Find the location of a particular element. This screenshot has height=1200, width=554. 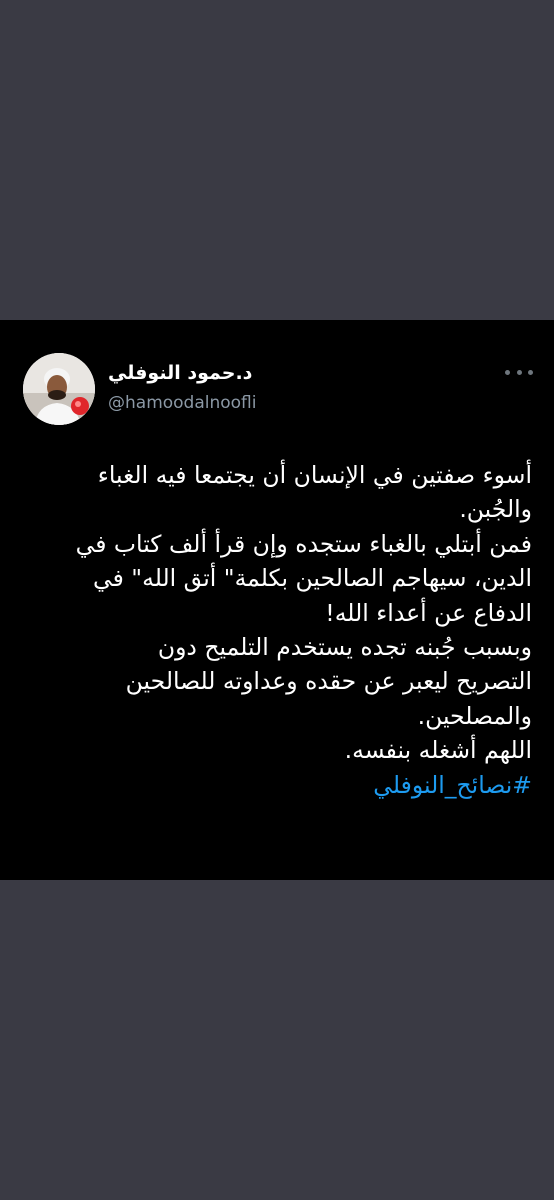

avatar is located at coordinates (59, 389).